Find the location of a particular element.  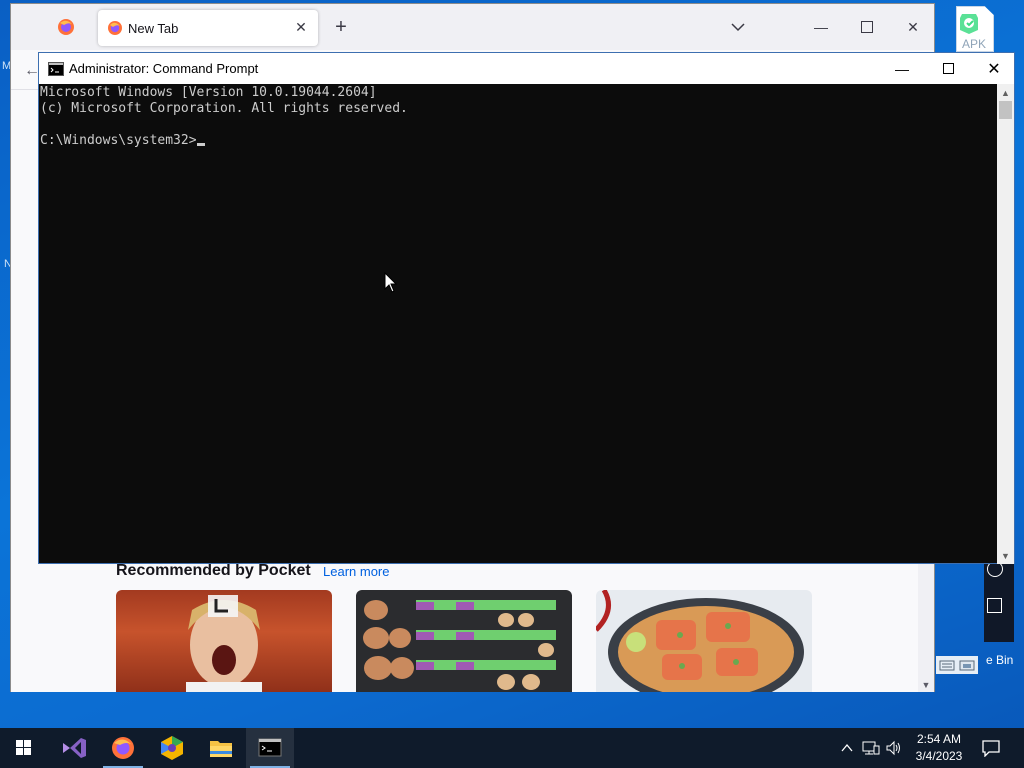

system-clock: 2:54 AM 3/4/2023 is located at coordinates (939, 748).